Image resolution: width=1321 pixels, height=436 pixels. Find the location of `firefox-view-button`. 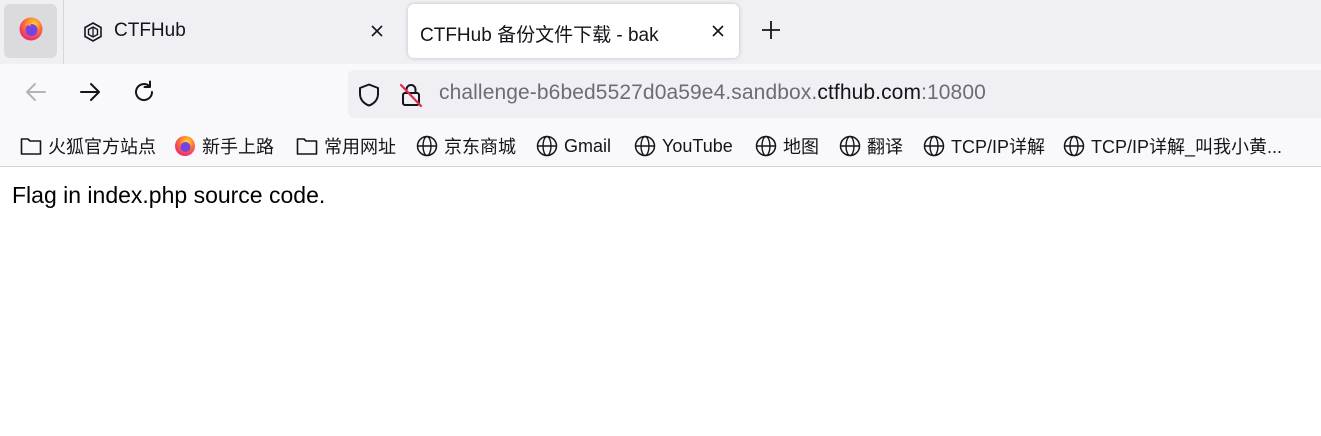

firefox-view-button is located at coordinates (30, 31).